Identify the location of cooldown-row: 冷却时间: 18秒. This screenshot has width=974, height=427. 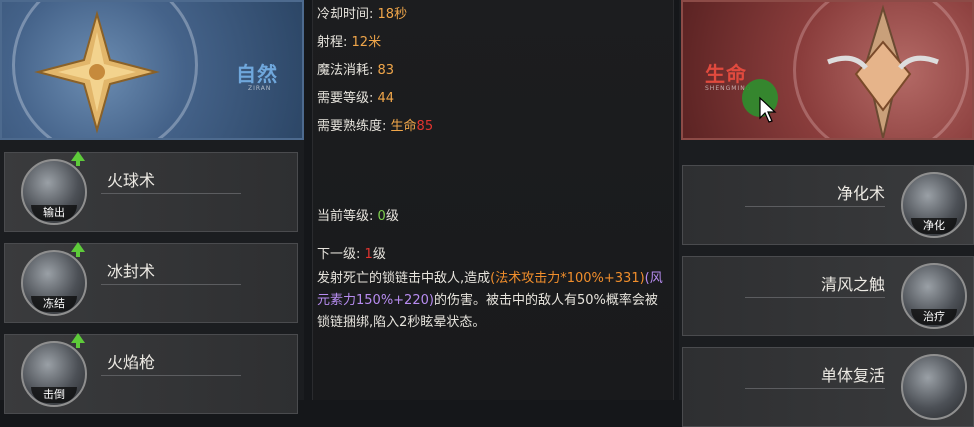
(362, 15).